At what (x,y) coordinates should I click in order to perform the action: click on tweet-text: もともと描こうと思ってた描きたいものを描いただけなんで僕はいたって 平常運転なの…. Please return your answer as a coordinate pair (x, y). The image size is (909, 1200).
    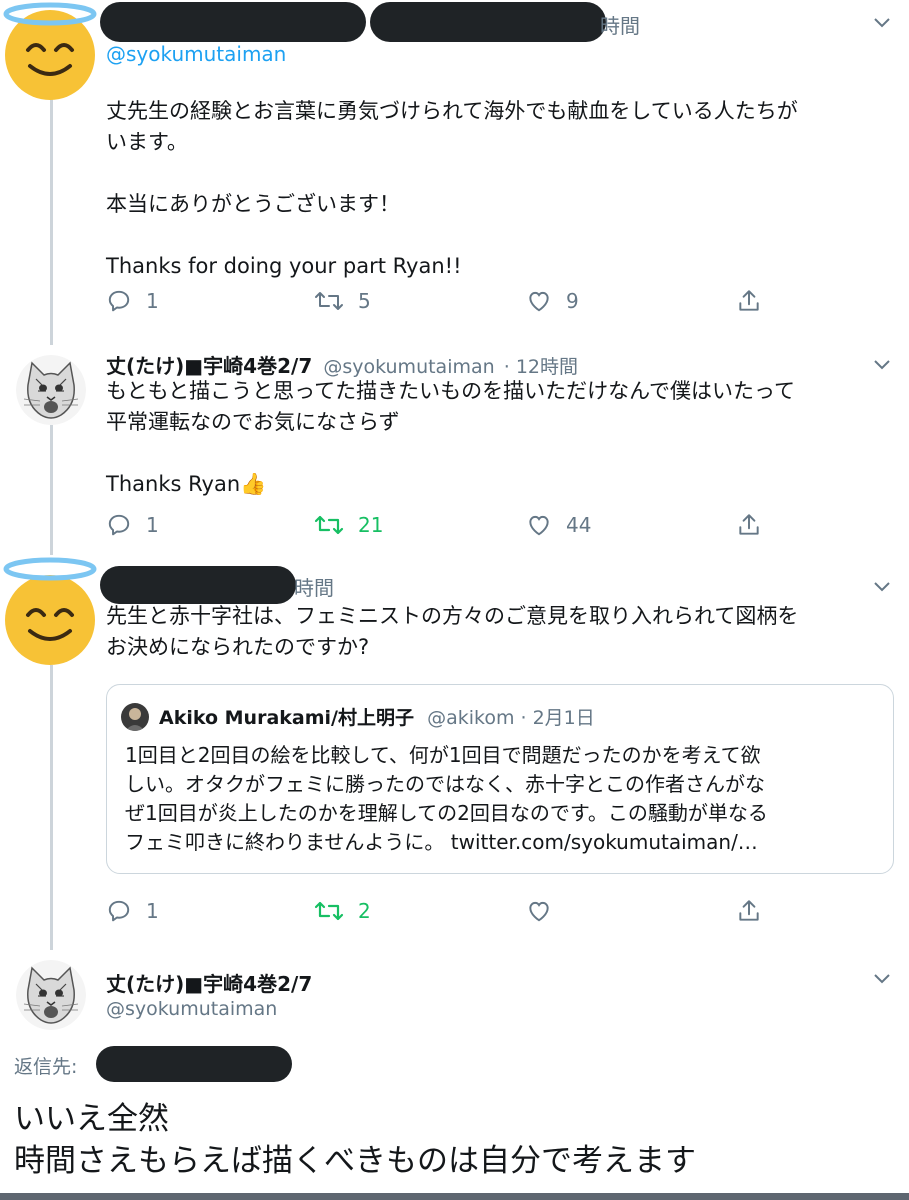
    Looking at the image, I should click on (496, 438).